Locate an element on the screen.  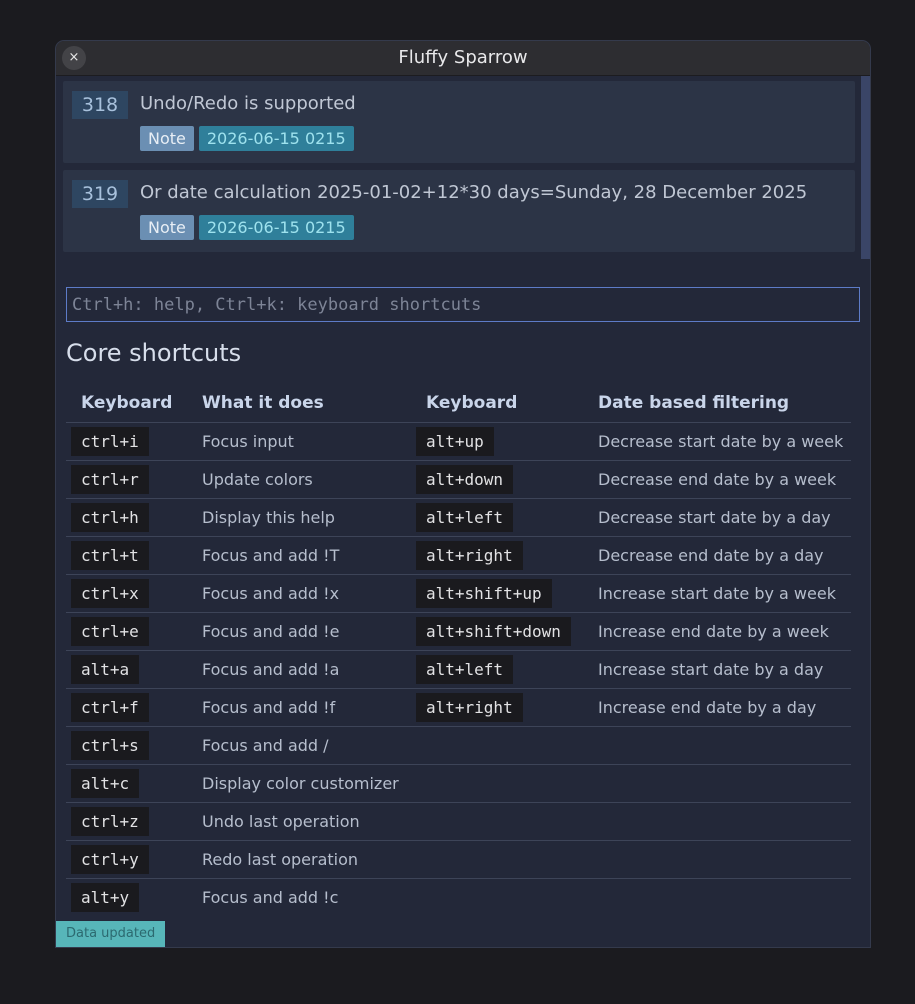
shortcut-key-cell: alt+c is located at coordinates (126, 783).